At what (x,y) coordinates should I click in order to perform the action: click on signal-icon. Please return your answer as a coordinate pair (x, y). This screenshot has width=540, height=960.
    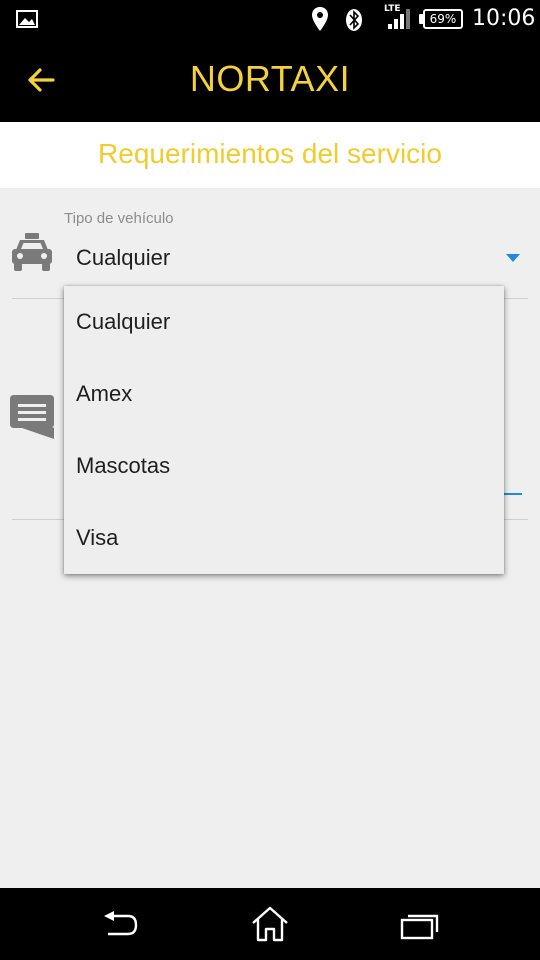
    Looking at the image, I should click on (399, 19).